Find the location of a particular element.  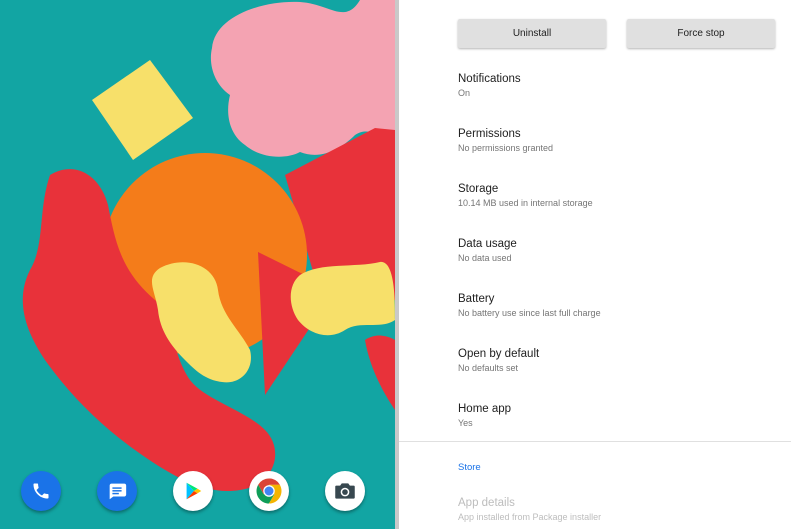

pref-data-usage: Data usage No data used is located at coordinates (618, 250).